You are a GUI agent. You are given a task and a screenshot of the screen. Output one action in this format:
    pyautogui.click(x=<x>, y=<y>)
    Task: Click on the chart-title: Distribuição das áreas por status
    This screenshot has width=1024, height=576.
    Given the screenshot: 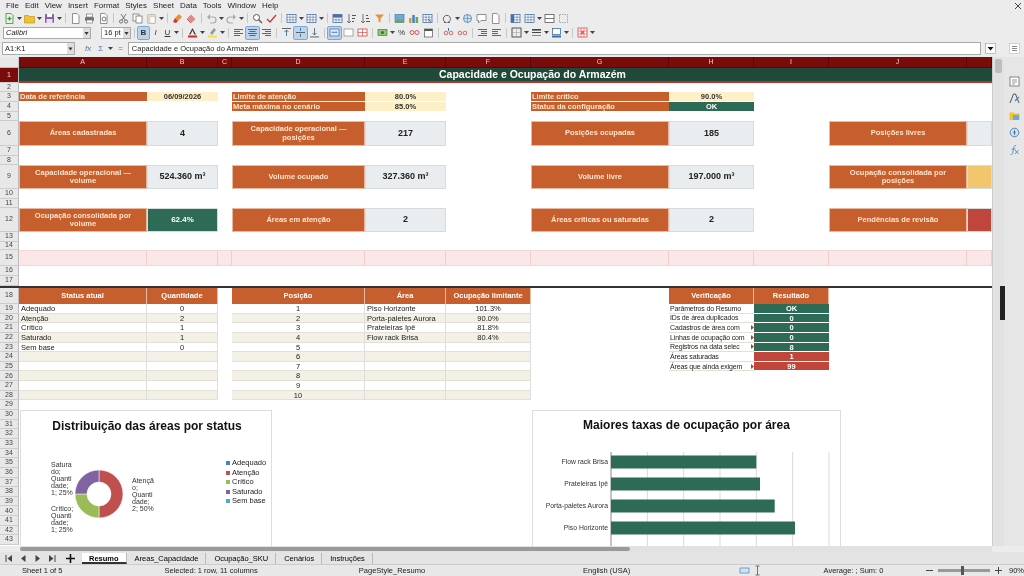 What is the action you would take?
    pyautogui.click(x=147, y=426)
    